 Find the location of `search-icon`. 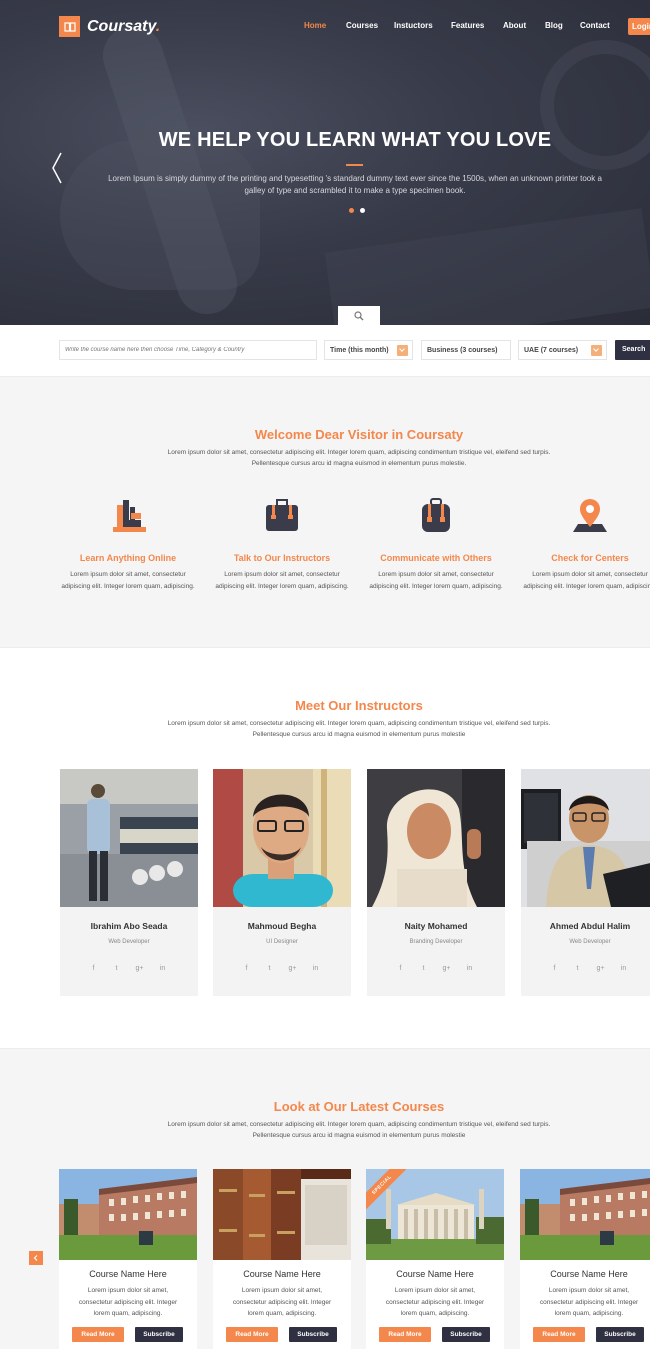

search-icon is located at coordinates (359, 315).